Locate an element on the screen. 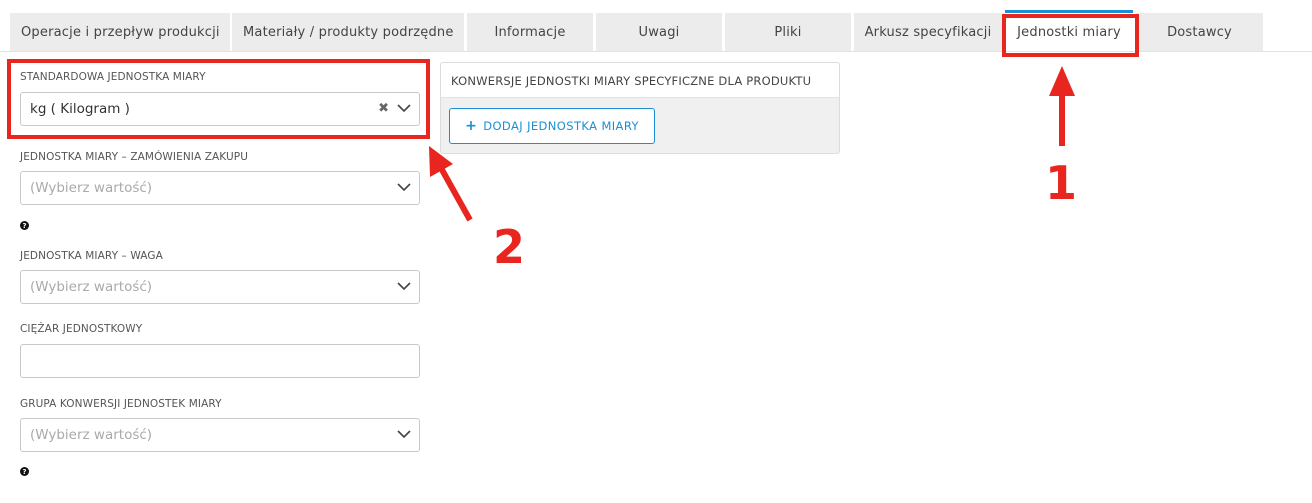  tab-label: Dostawcy is located at coordinates (1199, 32).